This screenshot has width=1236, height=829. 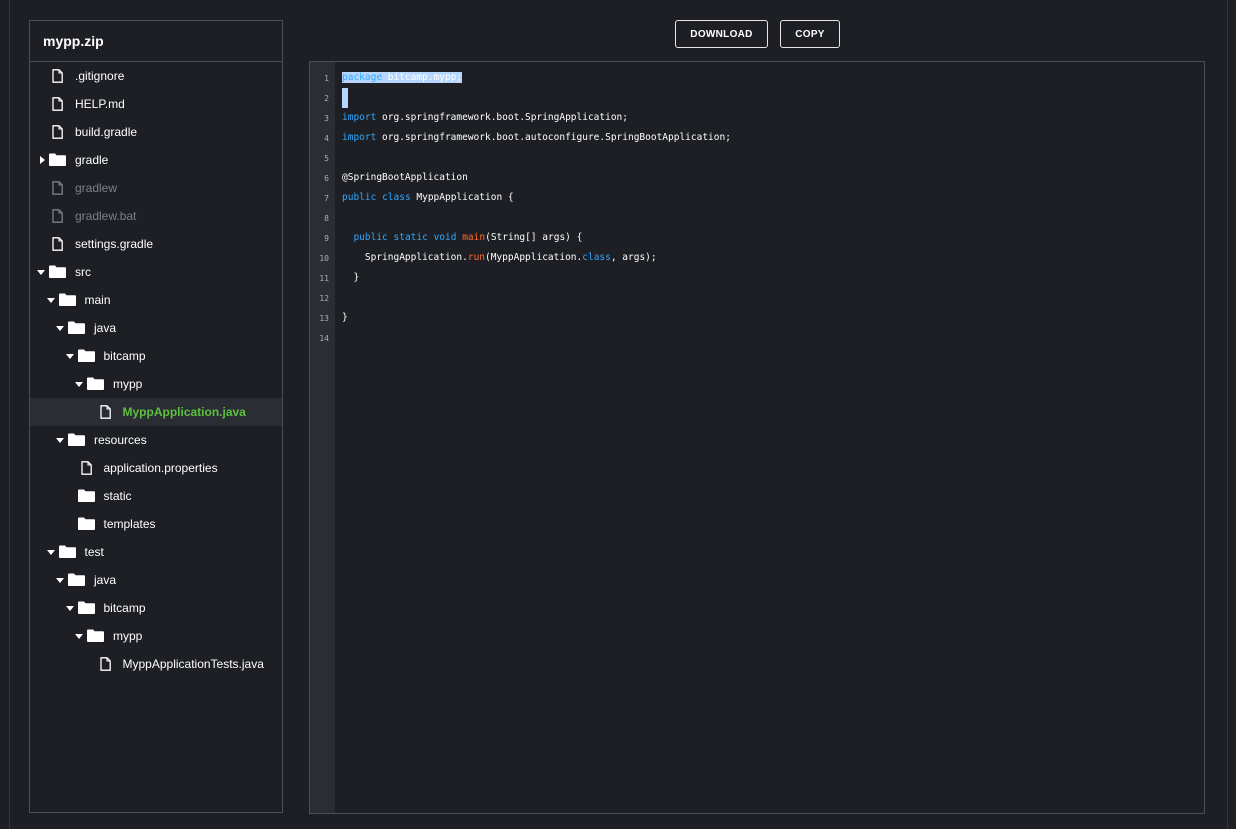 What do you see at coordinates (5, 414) in the screenshot?
I see `window-edge-left` at bounding box center [5, 414].